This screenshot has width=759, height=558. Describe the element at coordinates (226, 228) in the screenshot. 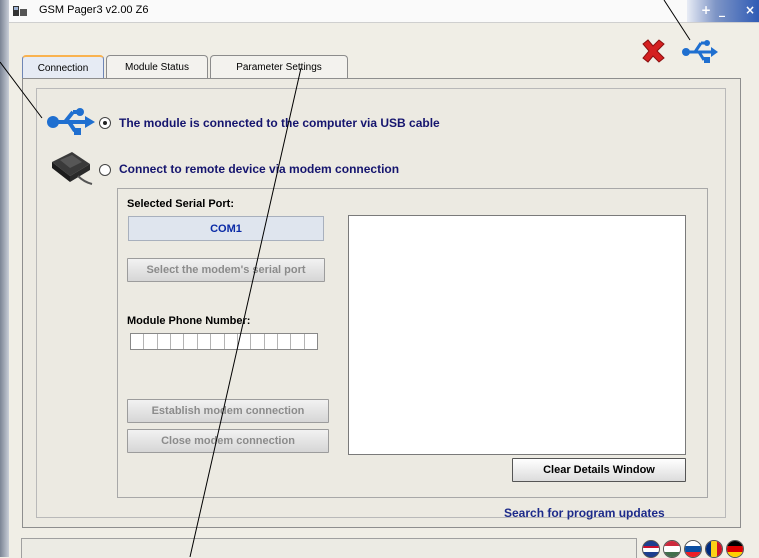

I see `serial-port-field: COM1` at that location.